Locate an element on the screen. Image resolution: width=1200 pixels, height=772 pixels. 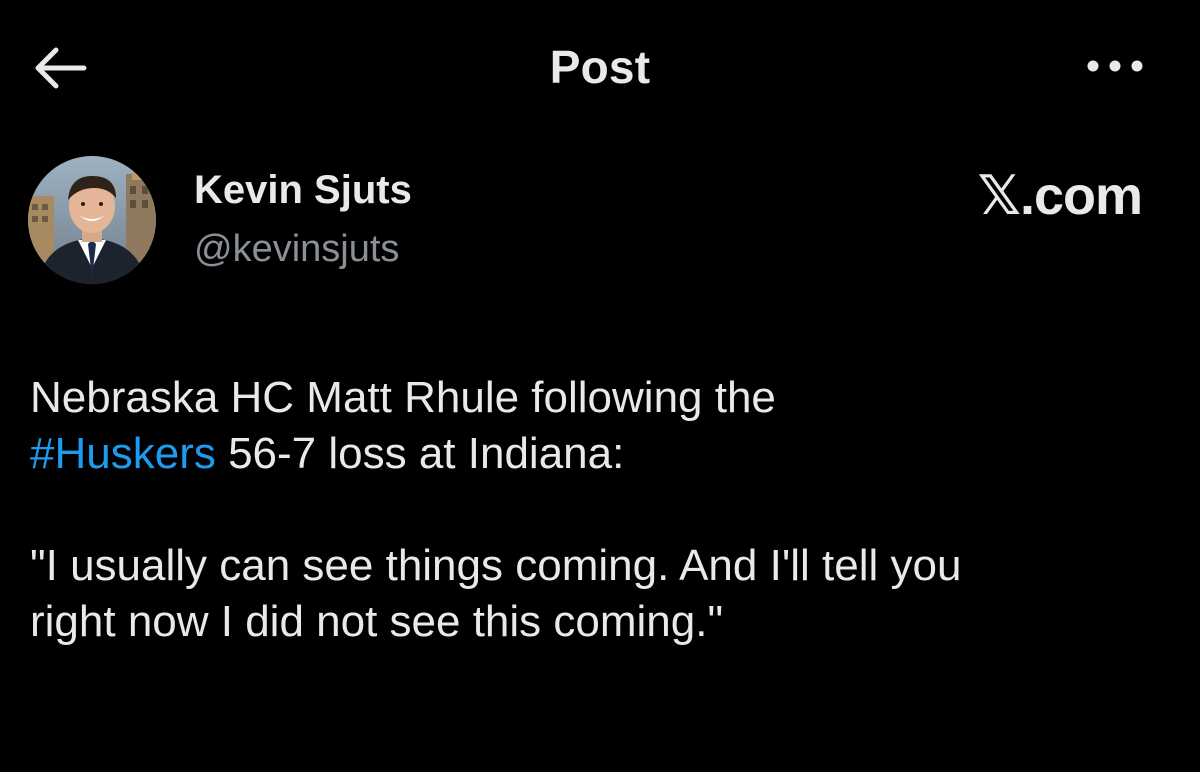
more-dots-icon is located at coordinates (1115, 66).